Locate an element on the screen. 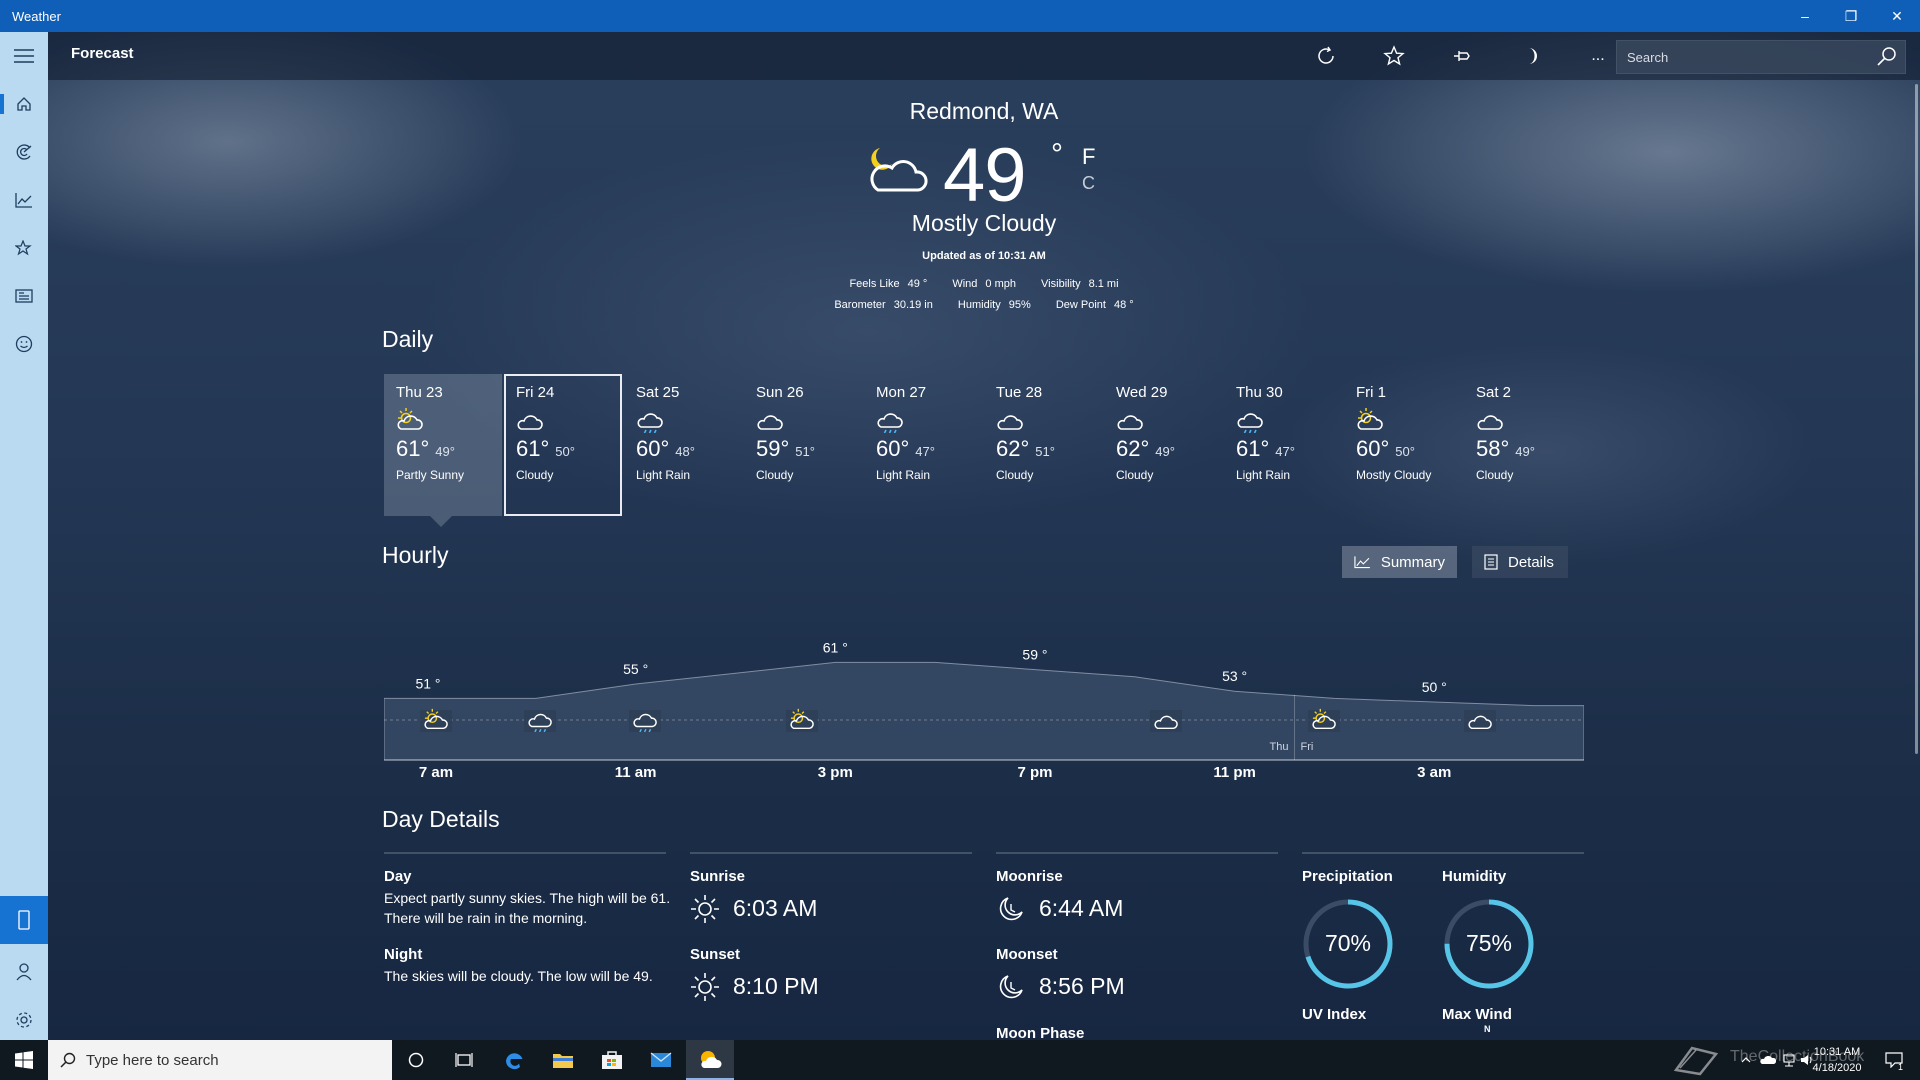 The height and width of the screenshot is (1080, 1920). stat-label: Barometer is located at coordinates (860, 305).